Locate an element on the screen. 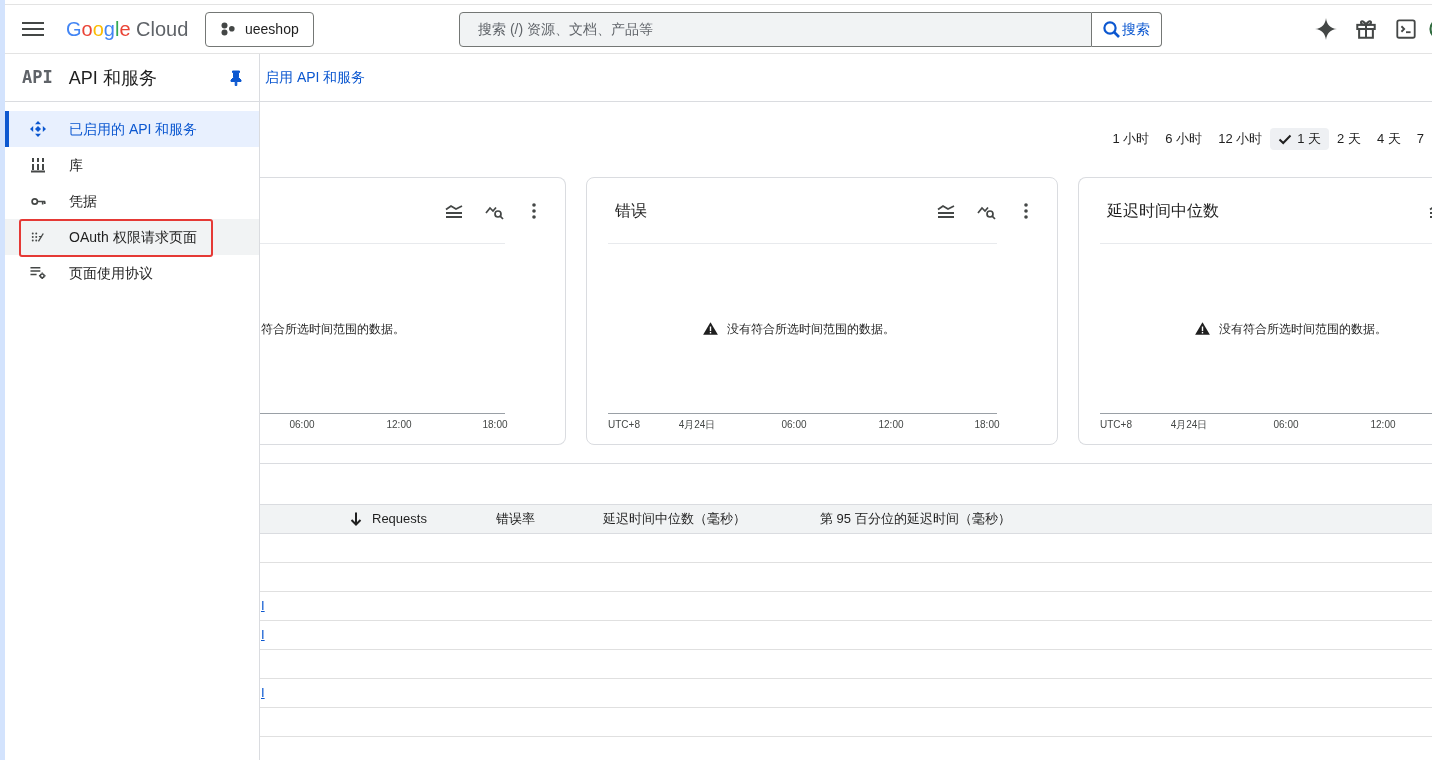 This screenshot has width=1432, height=760. column-header: 延迟时间中位数（毫秒） is located at coordinates (674, 519).